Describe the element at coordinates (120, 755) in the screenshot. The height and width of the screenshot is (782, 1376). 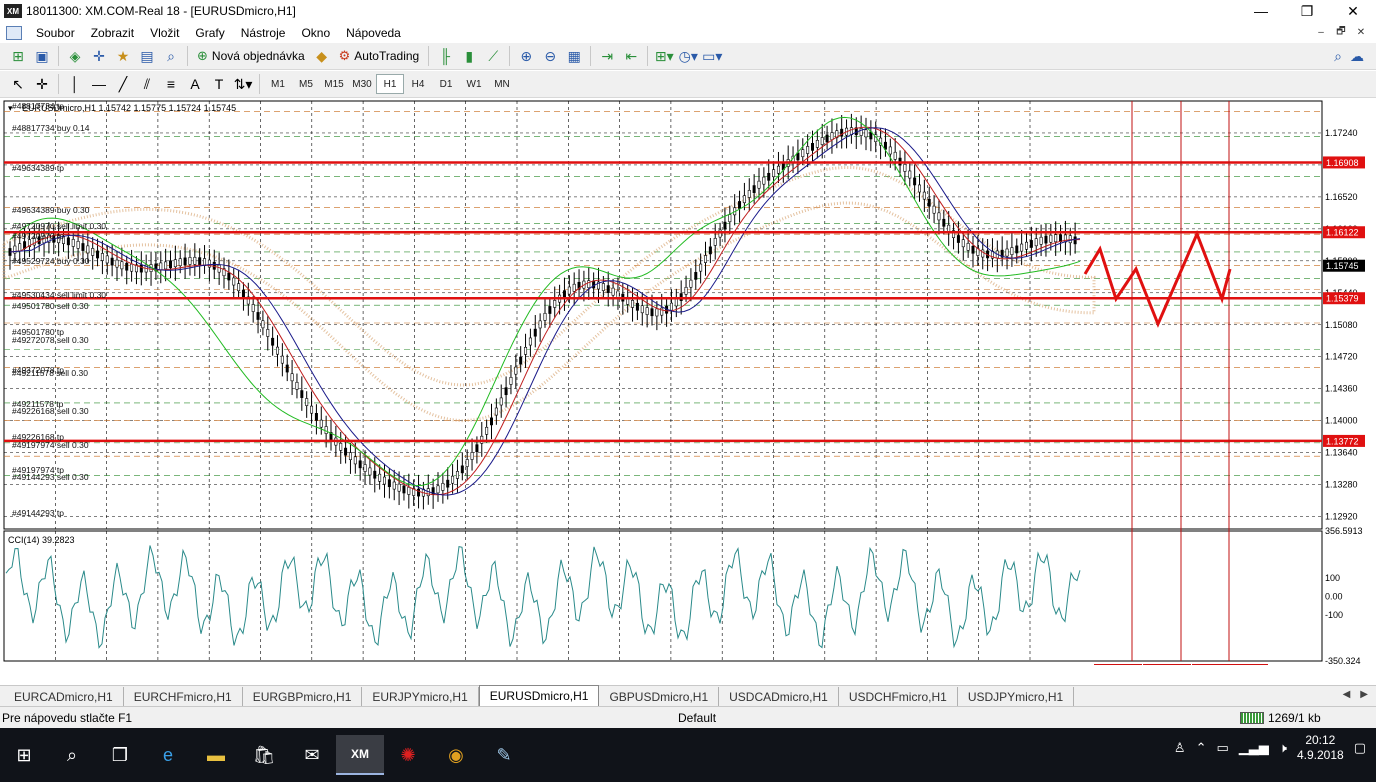
I see `task-view-icon: ❐` at that location.